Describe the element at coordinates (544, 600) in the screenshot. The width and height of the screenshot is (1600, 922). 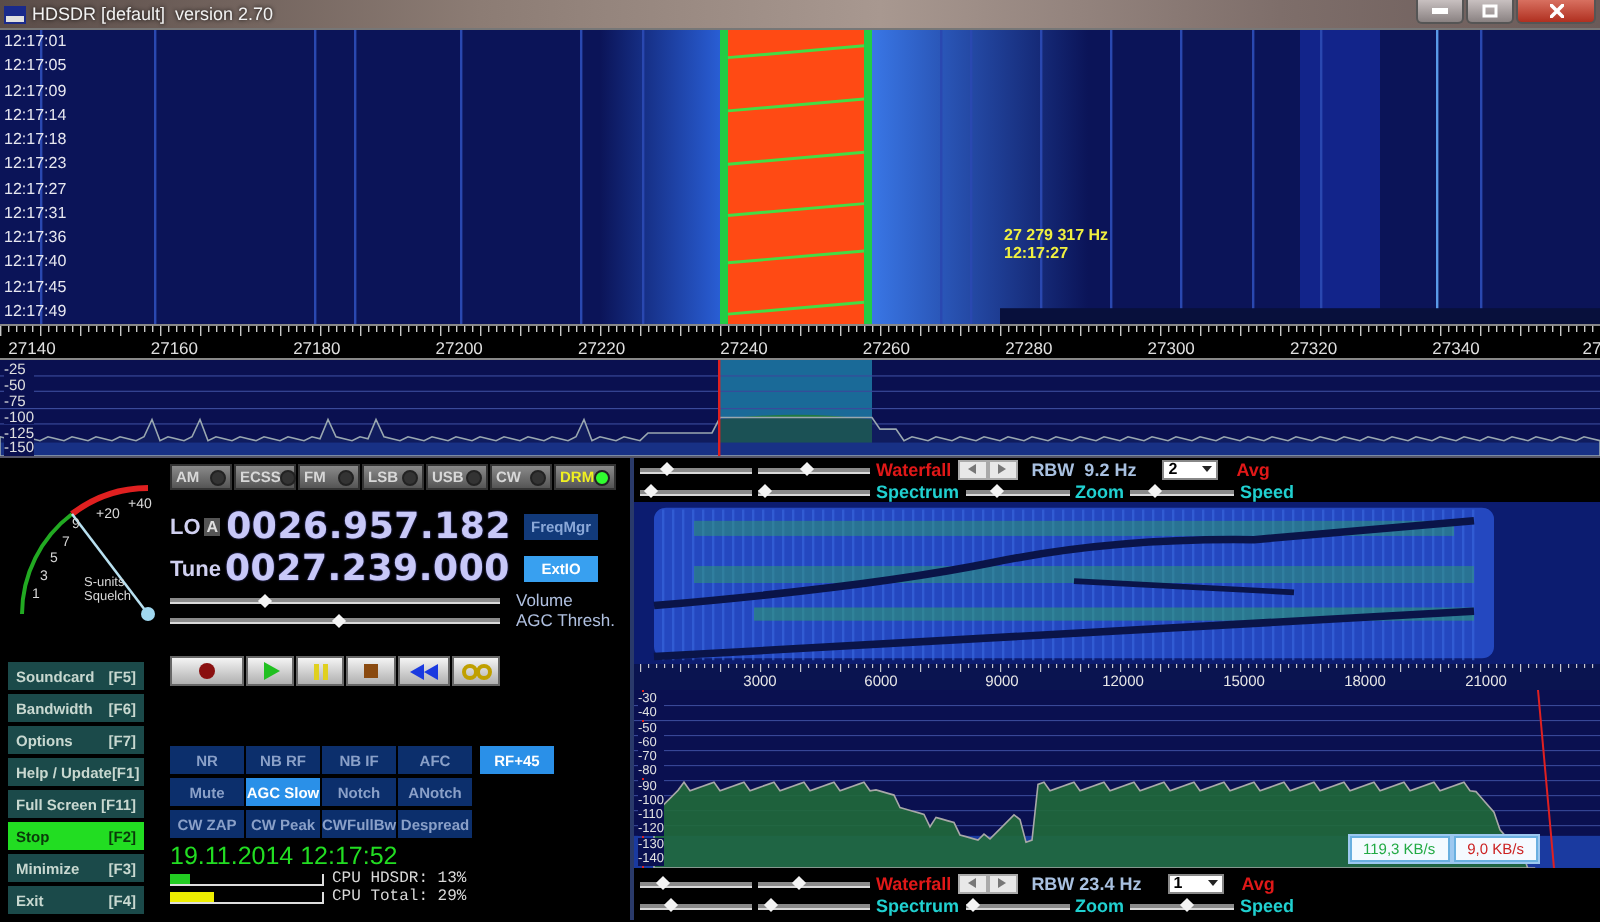
I see `slider-label: Volume` at that location.